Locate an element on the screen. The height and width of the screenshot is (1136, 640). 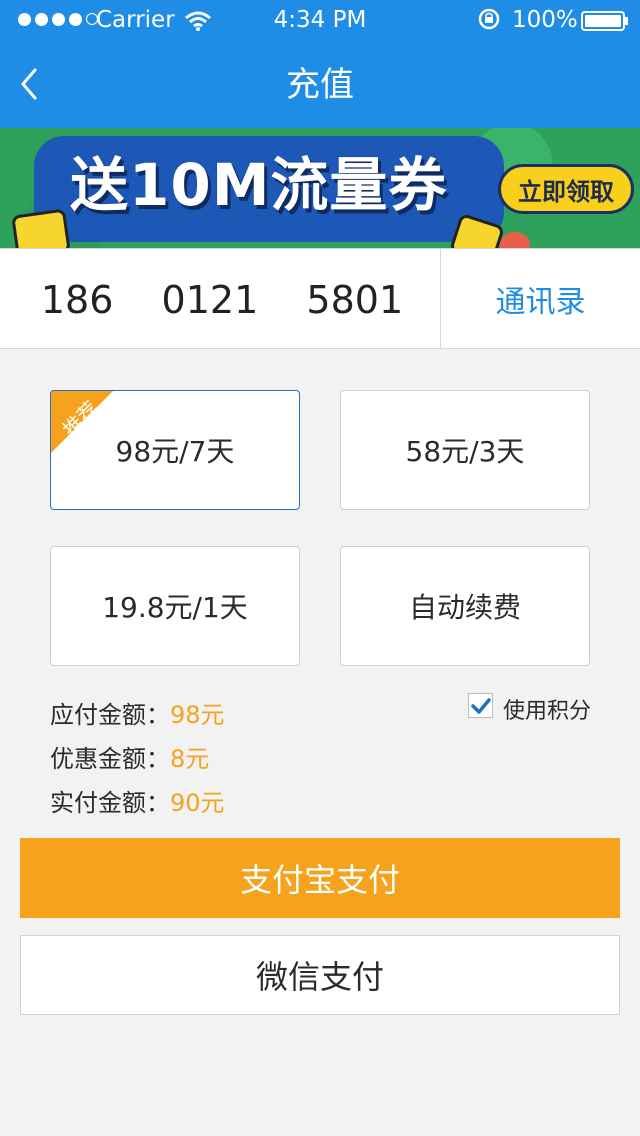
battery-percent: 100% is located at coordinates (545, 20).